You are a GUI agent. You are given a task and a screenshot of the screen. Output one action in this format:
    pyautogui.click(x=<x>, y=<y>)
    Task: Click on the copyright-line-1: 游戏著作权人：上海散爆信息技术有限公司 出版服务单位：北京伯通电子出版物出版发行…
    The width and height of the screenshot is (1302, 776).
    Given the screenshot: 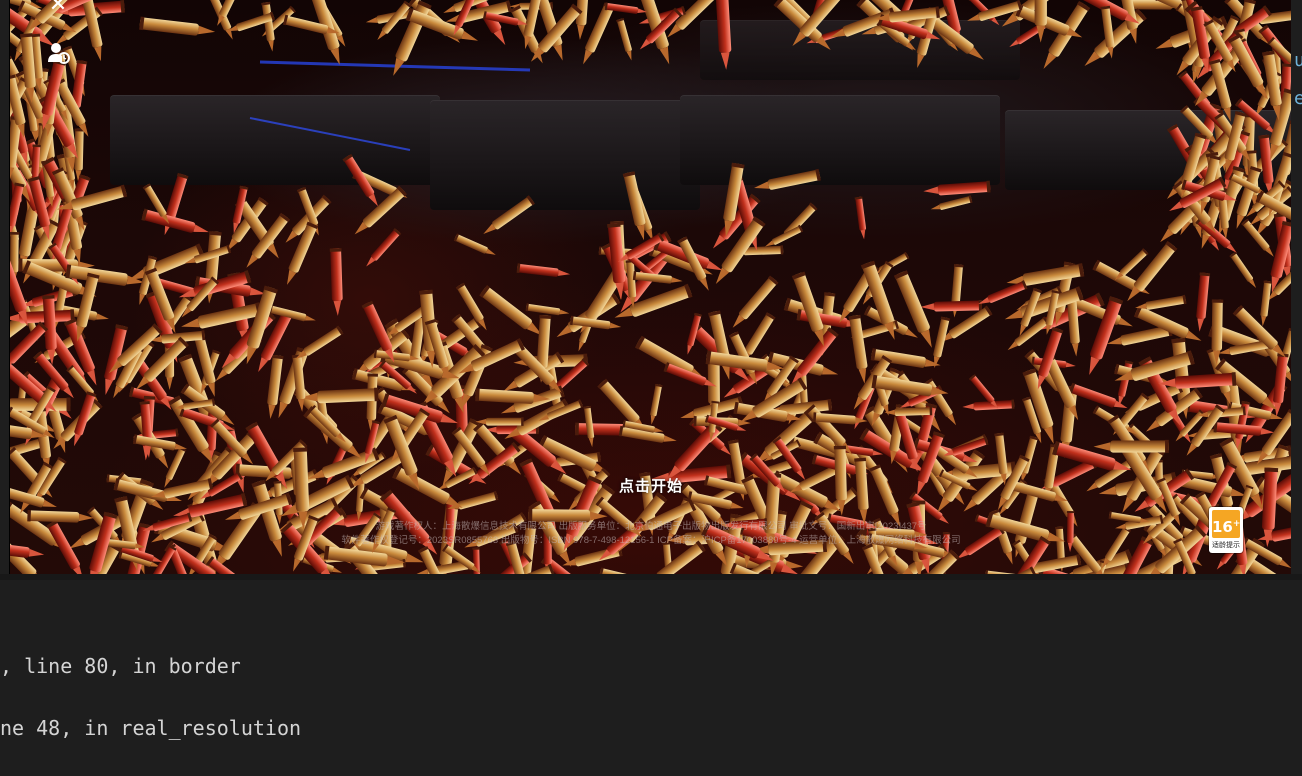 What is the action you would take?
    pyautogui.click(x=651, y=526)
    